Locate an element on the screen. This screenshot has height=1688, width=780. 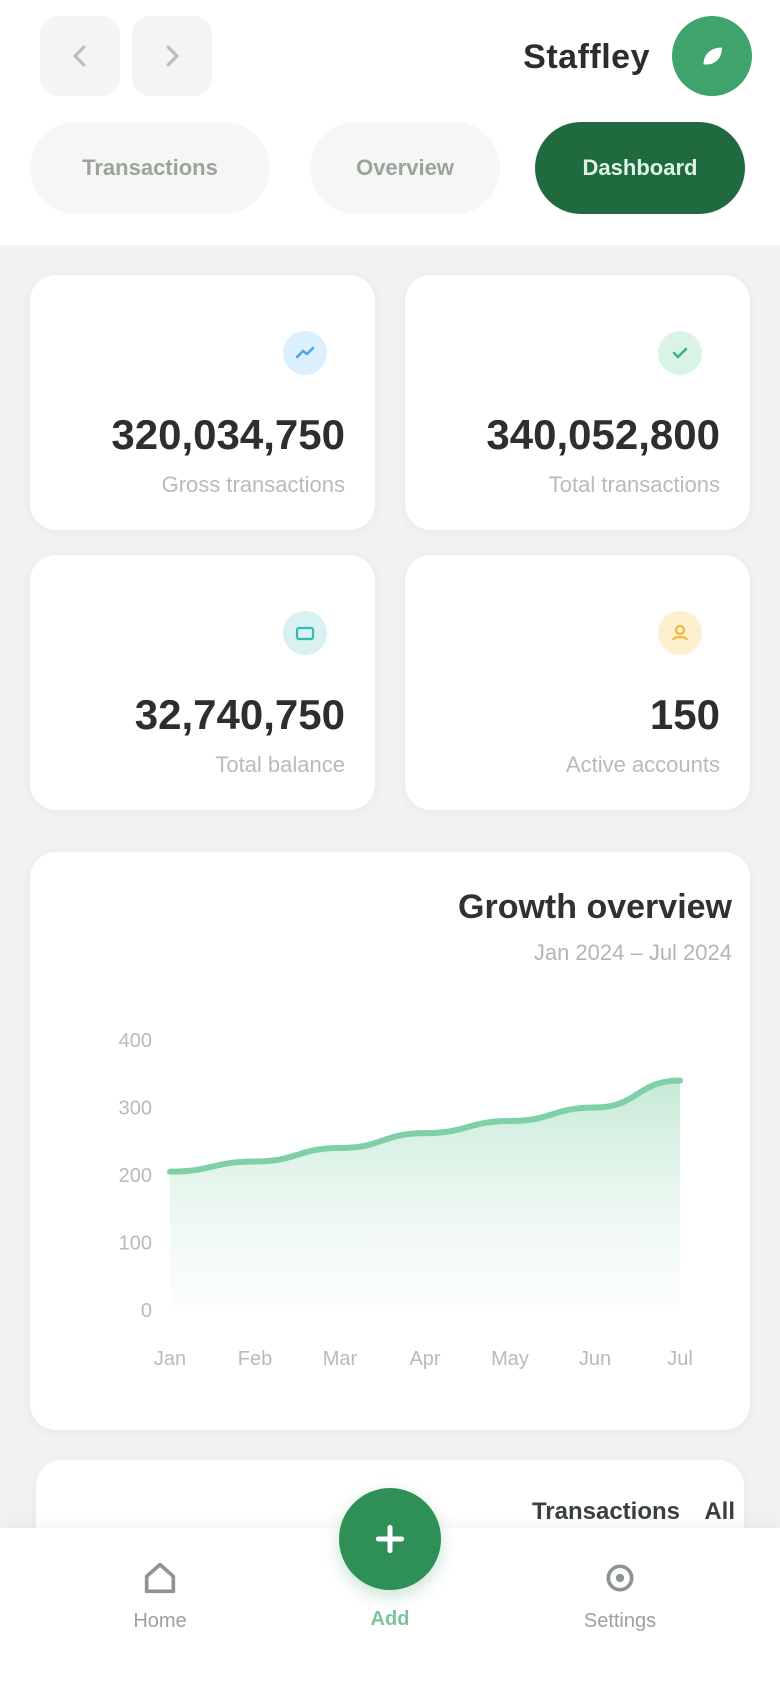
nav-label-add: Add is located at coordinates (390, 1619).